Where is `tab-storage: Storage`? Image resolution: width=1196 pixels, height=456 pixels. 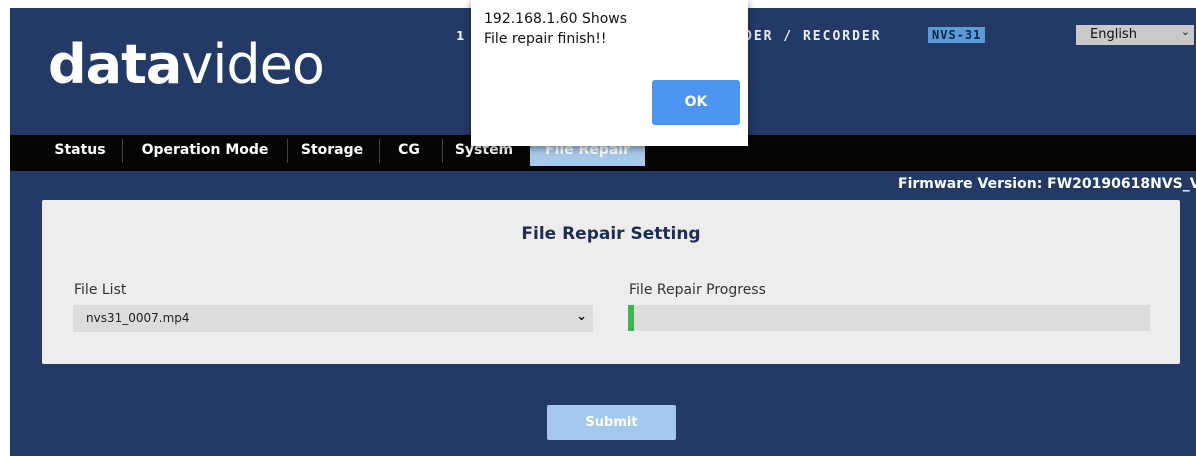 tab-storage: Storage is located at coordinates (332, 150).